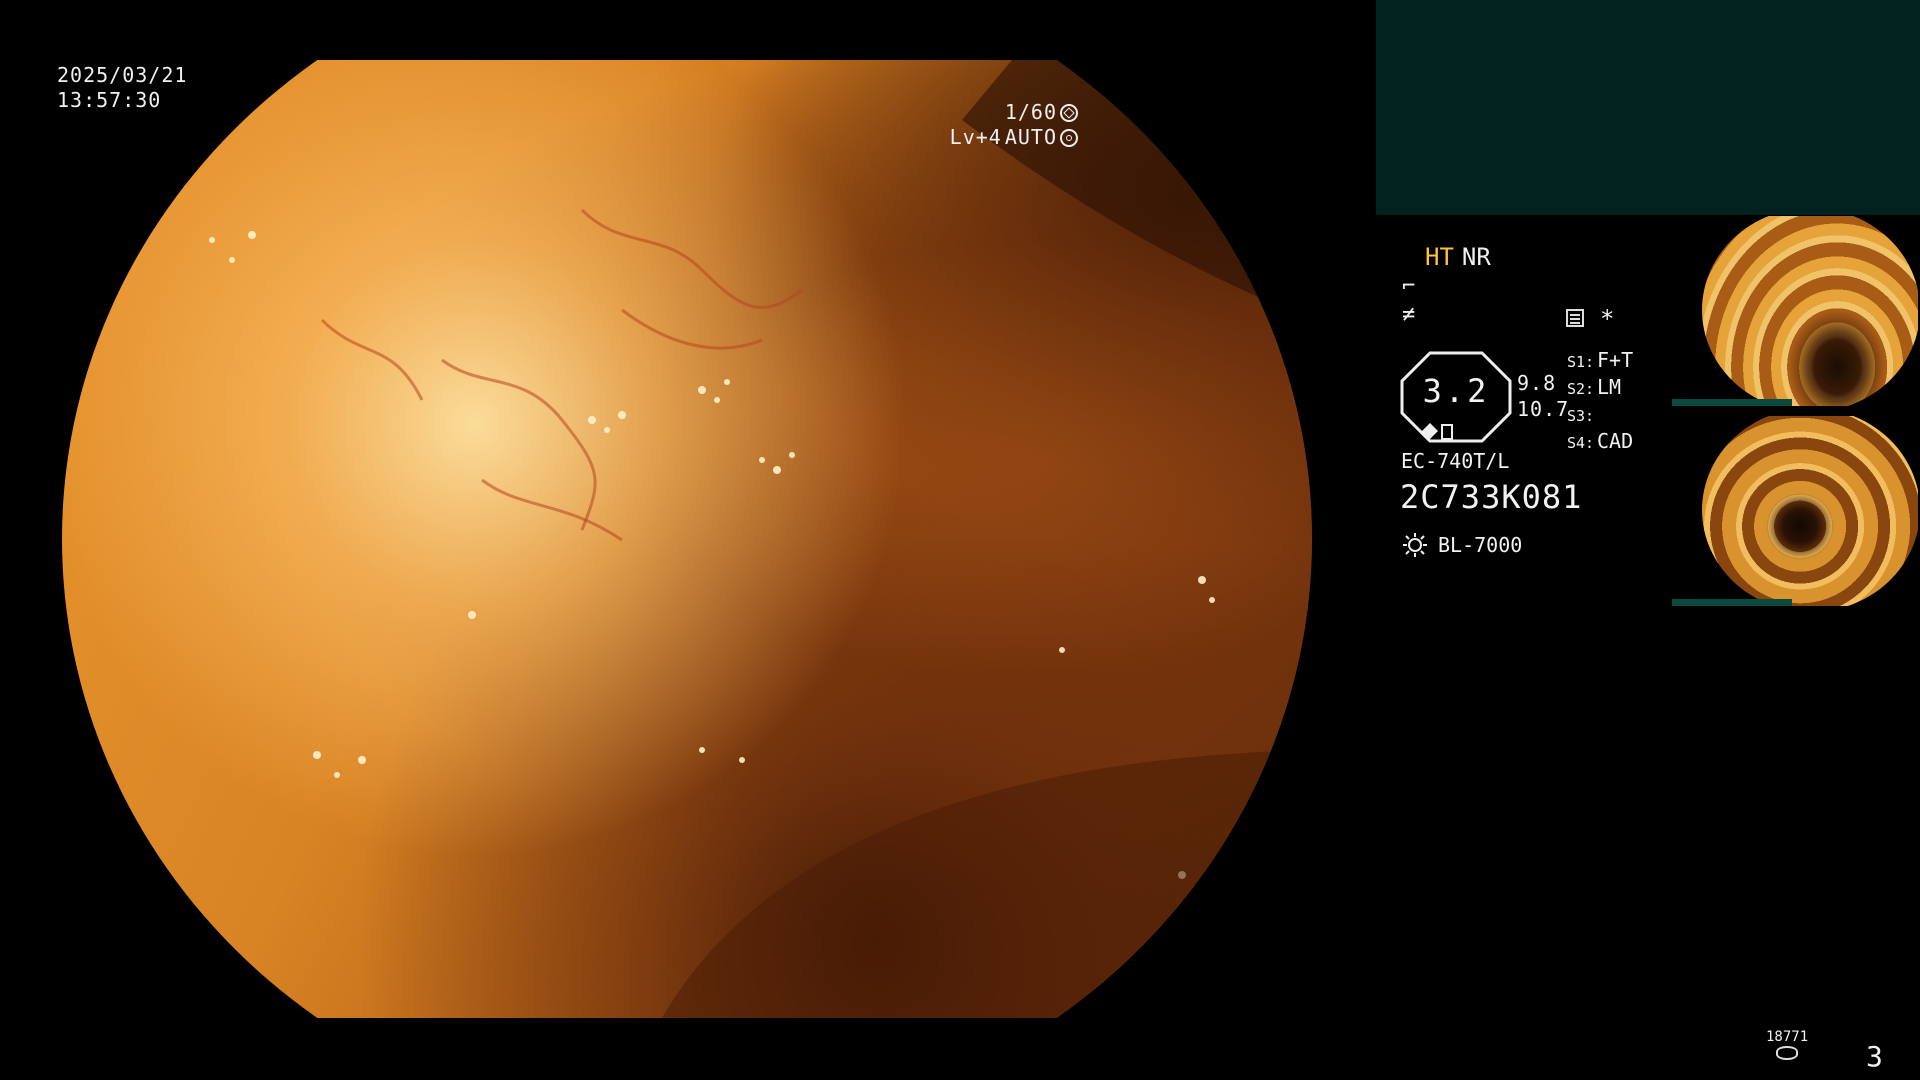  Describe the element at coordinates (1600, 415) in the screenshot. I see `switch-row: S3:` at that location.